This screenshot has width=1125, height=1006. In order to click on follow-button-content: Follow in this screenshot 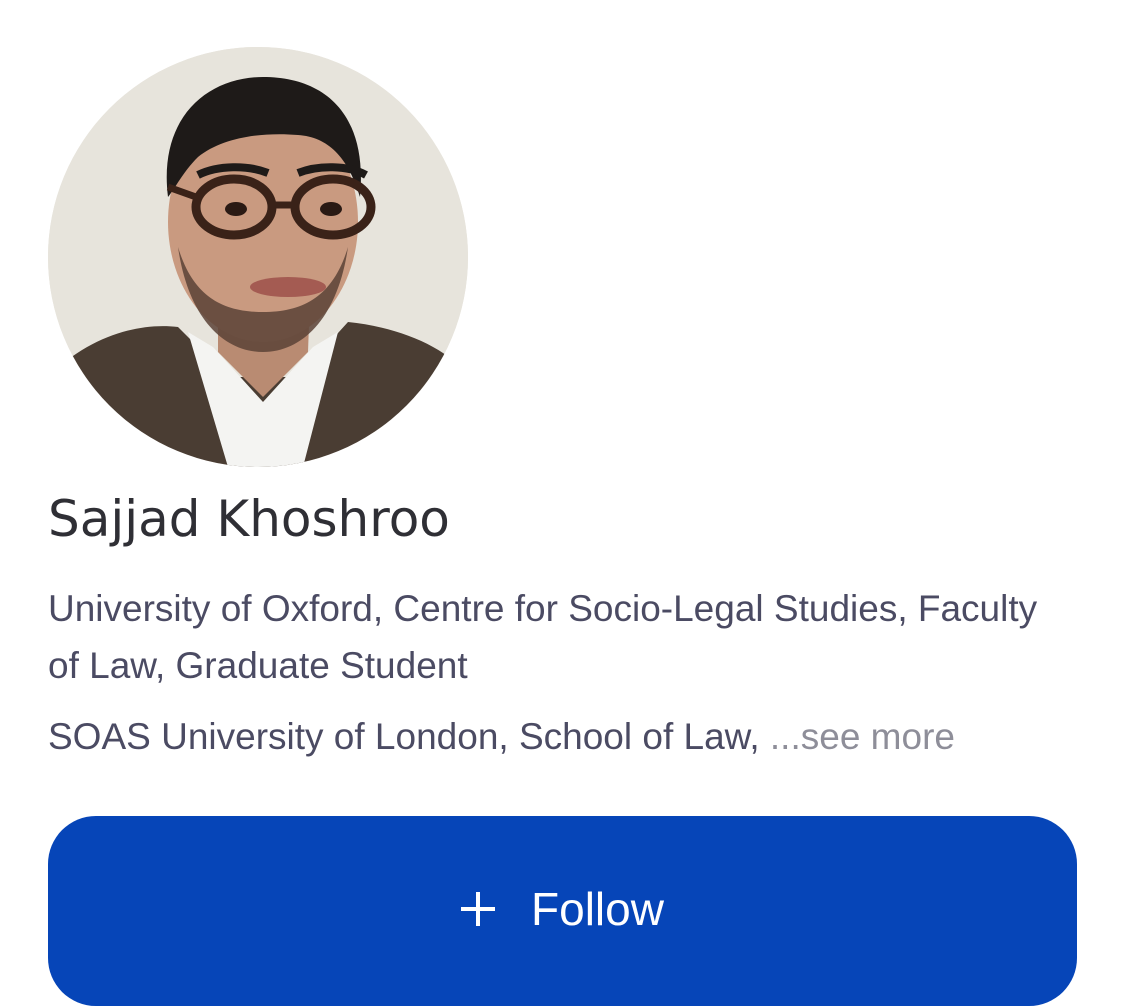, I will do `click(562, 909)`.